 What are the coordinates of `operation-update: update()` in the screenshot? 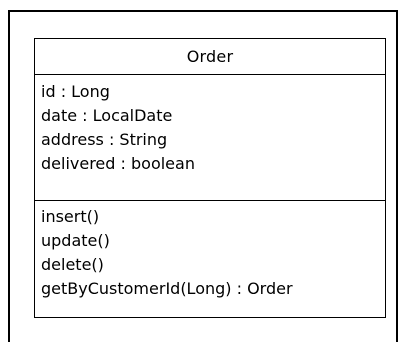 It's located at (75, 240).